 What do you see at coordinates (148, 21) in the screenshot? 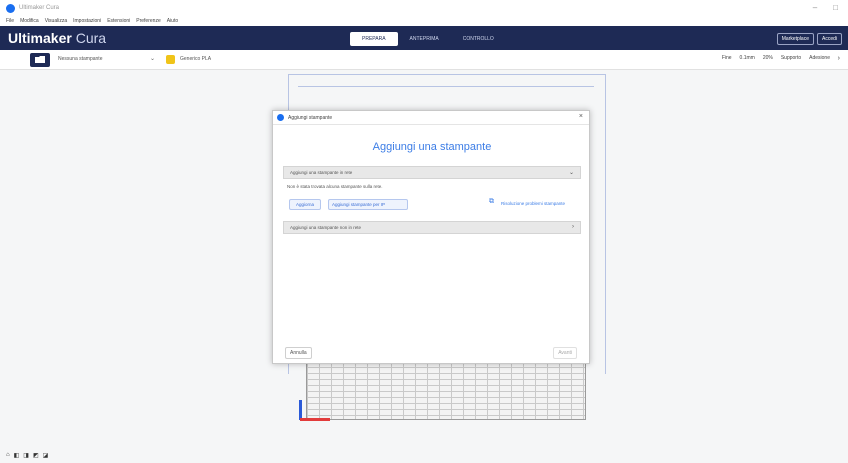
I see `menu-preferences: Preferenze` at bounding box center [148, 21].